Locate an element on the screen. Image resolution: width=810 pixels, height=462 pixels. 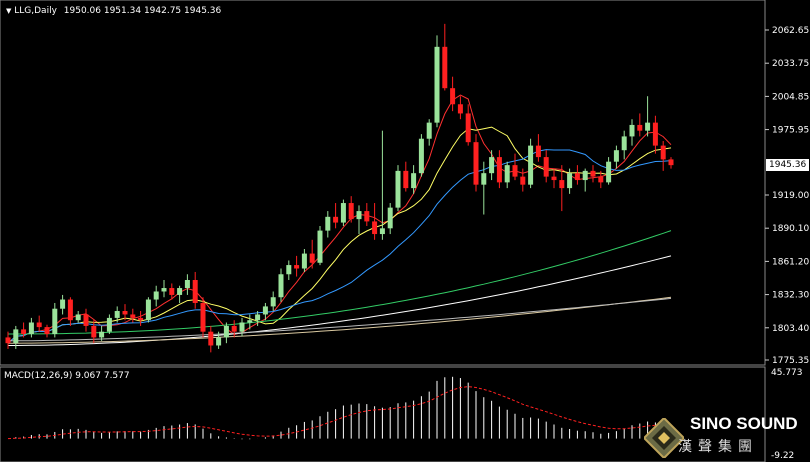
symbol-label: LLG,Daily is located at coordinates (35, 11).